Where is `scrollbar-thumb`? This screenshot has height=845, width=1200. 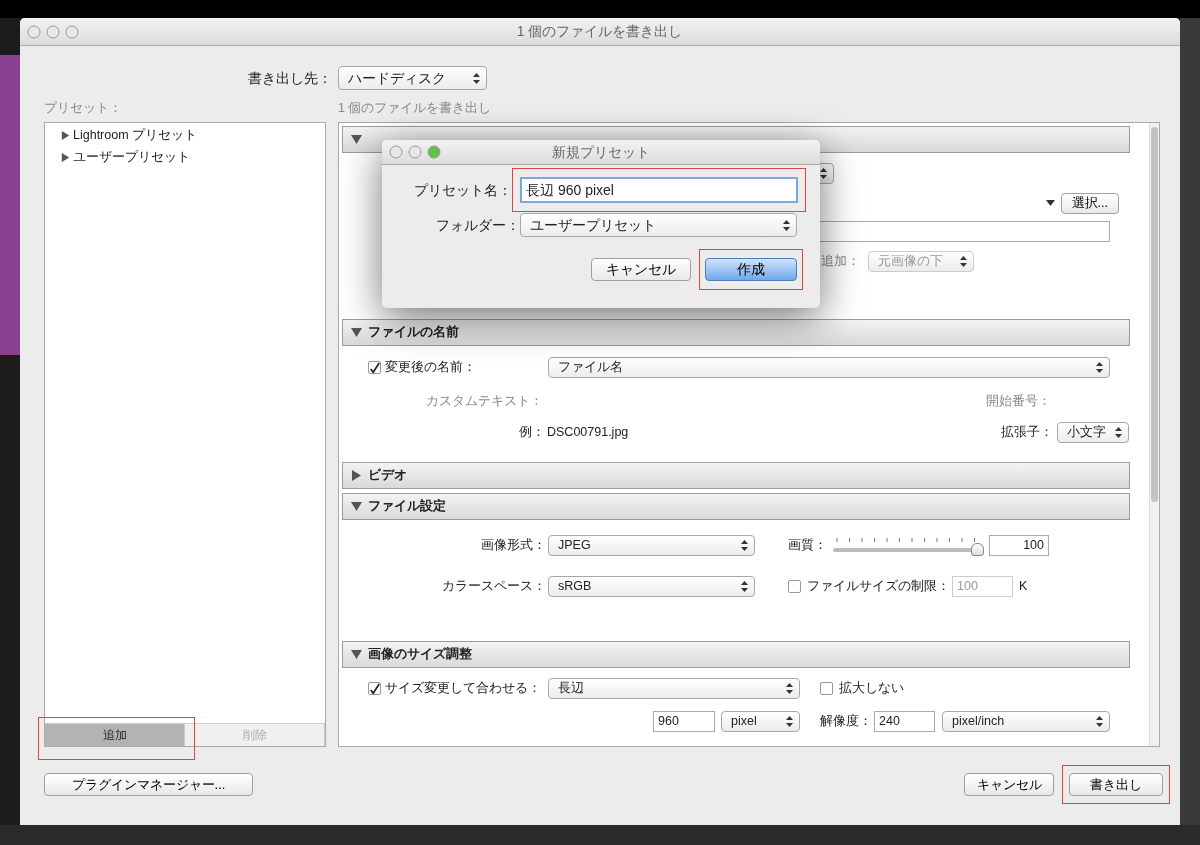 scrollbar-thumb is located at coordinates (1154, 314).